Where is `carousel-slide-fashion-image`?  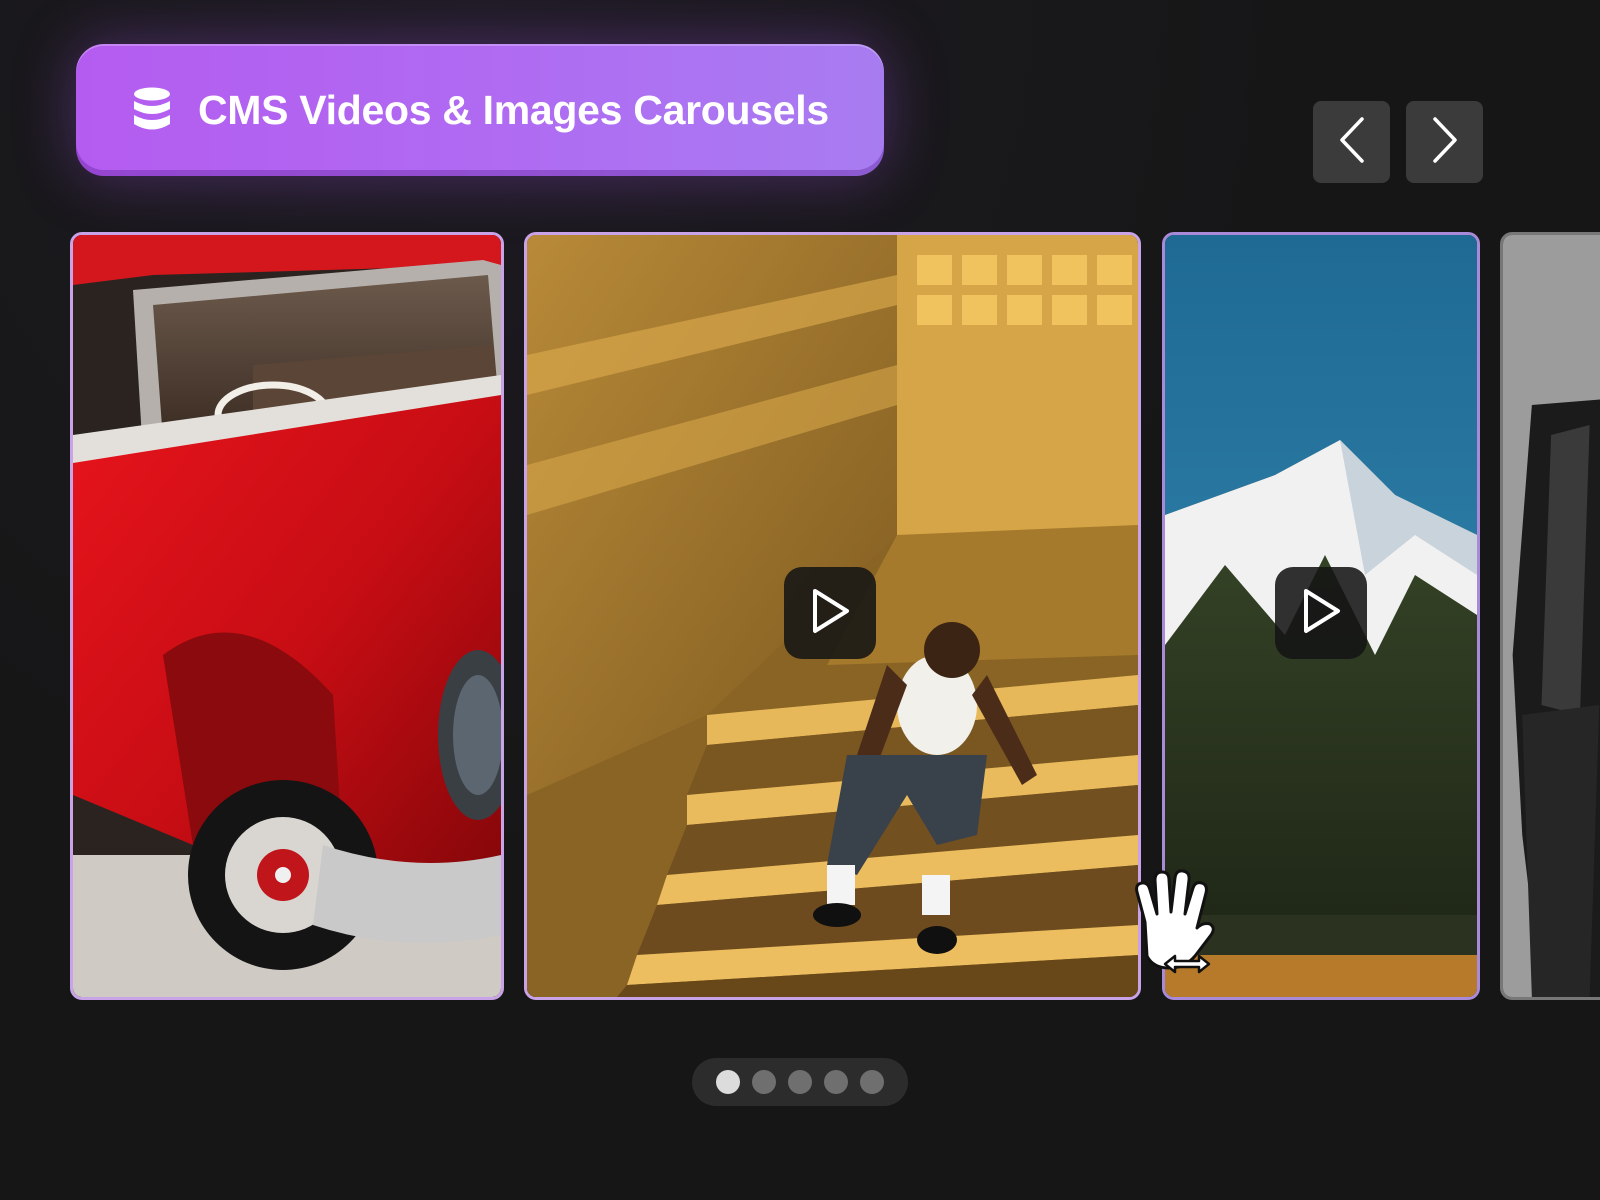 carousel-slide-fashion-image is located at coordinates (1550, 616).